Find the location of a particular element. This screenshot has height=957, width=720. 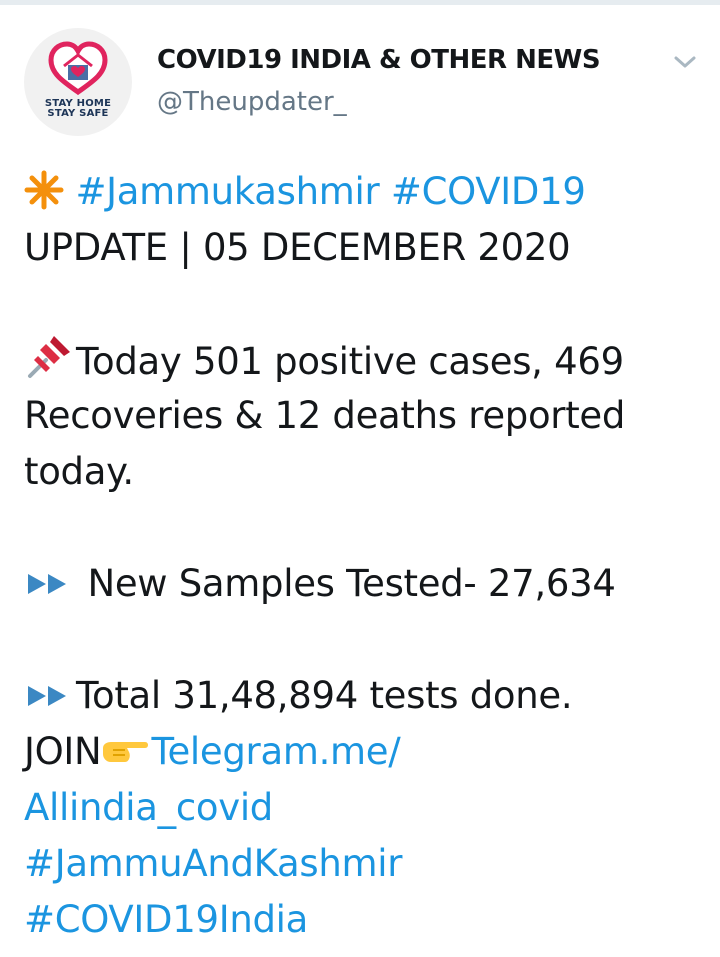

hashtag-jammuandkashmir: #JammuAndKashmir is located at coordinates (213, 863).